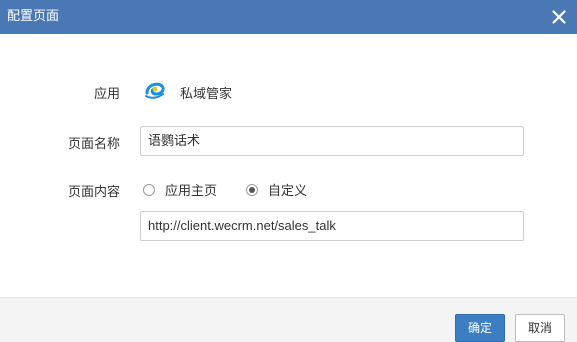 This screenshot has width=577, height=342. I want to click on custom-url-input: http://client.wecrm.net/sales_talk, so click(332, 226).